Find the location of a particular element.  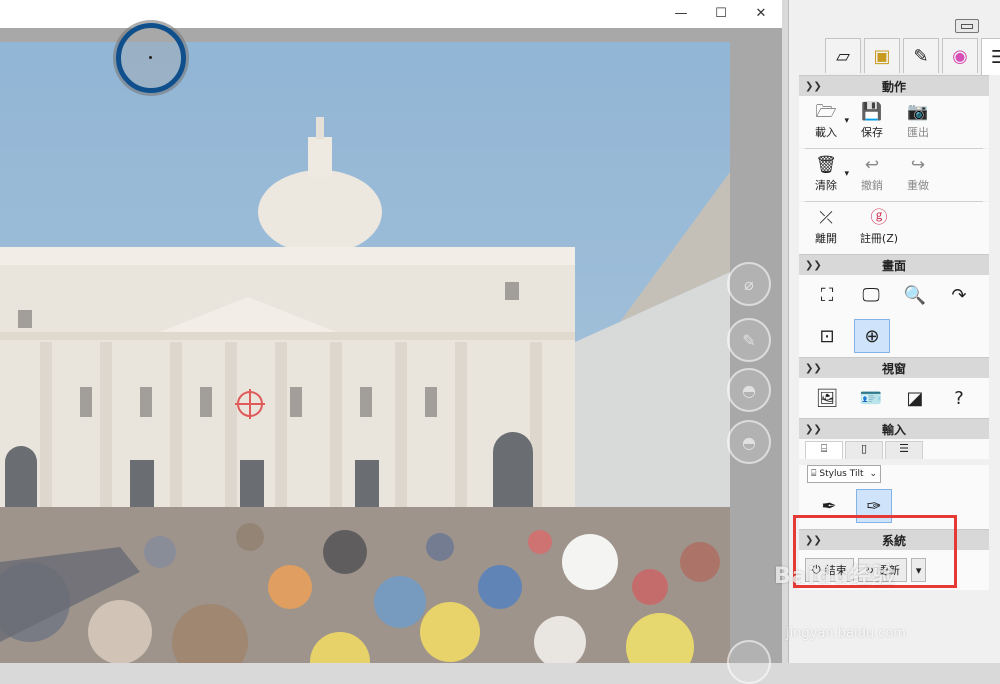

panel-tab-bar: ▱ ▣ ✎ ◉ ☰ is located at coordinates (912, 56).